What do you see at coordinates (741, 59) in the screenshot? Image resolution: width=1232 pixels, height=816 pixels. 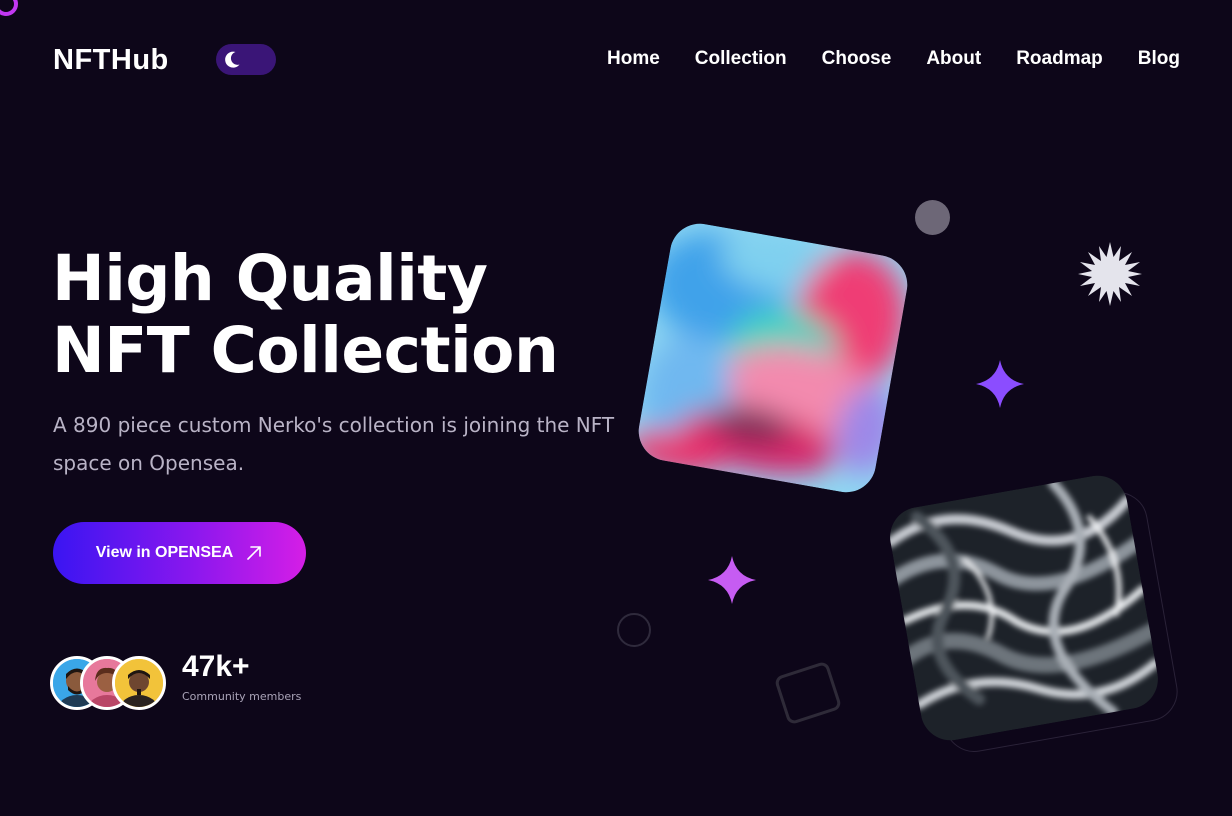 I see `nav-collection: Collection` at bounding box center [741, 59].